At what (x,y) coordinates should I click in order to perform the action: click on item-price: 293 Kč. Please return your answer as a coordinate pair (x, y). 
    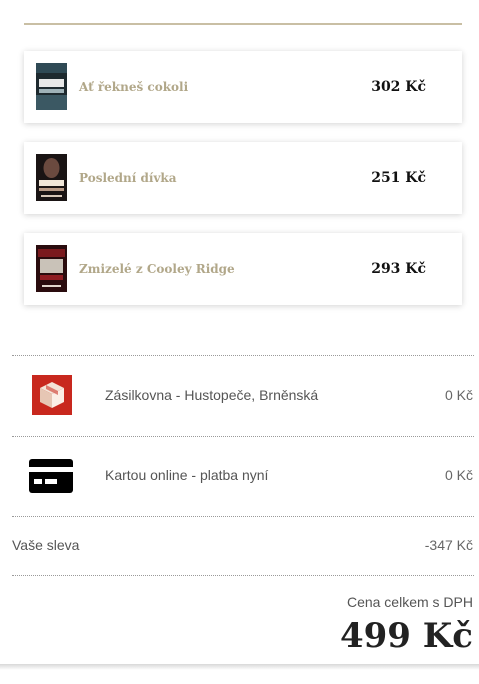
    Looking at the image, I should click on (398, 269).